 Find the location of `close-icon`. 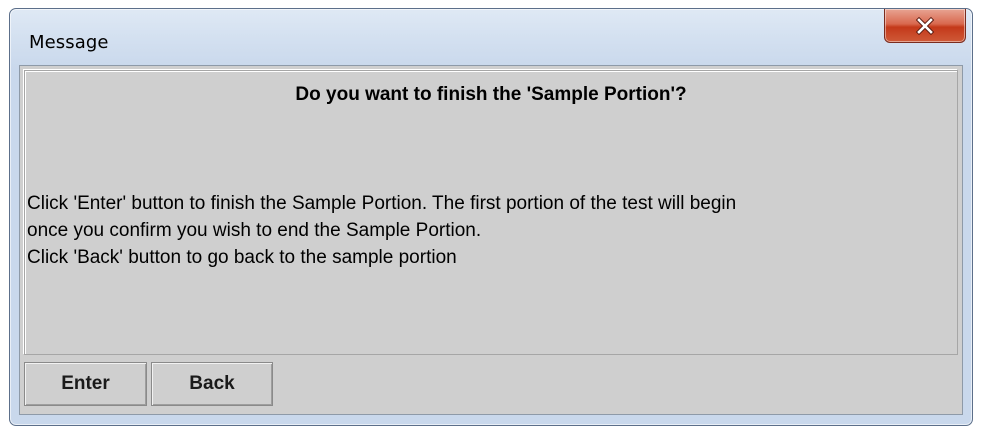

close-icon is located at coordinates (925, 25).